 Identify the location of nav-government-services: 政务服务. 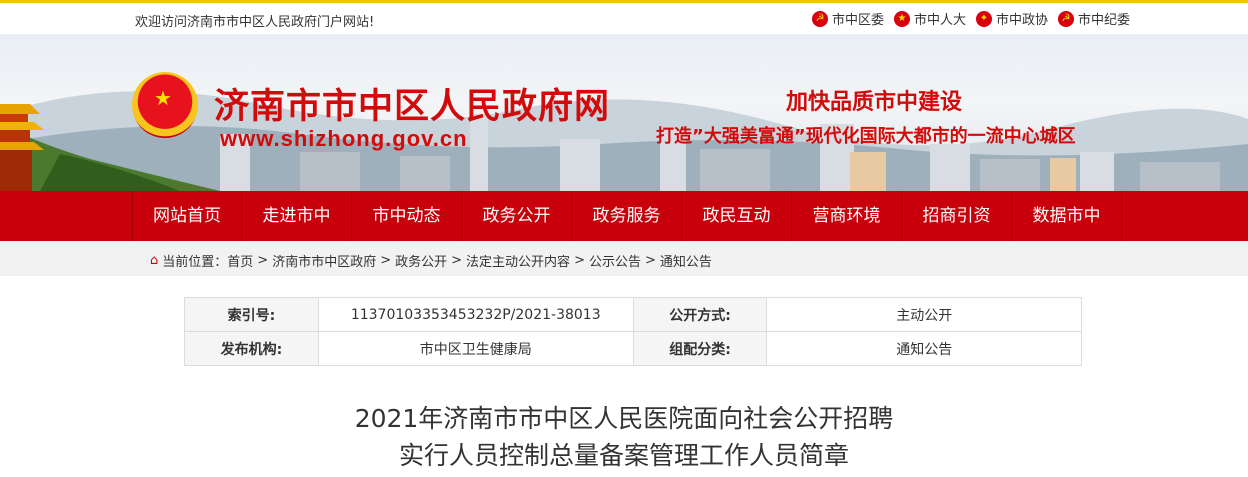
(627, 216).